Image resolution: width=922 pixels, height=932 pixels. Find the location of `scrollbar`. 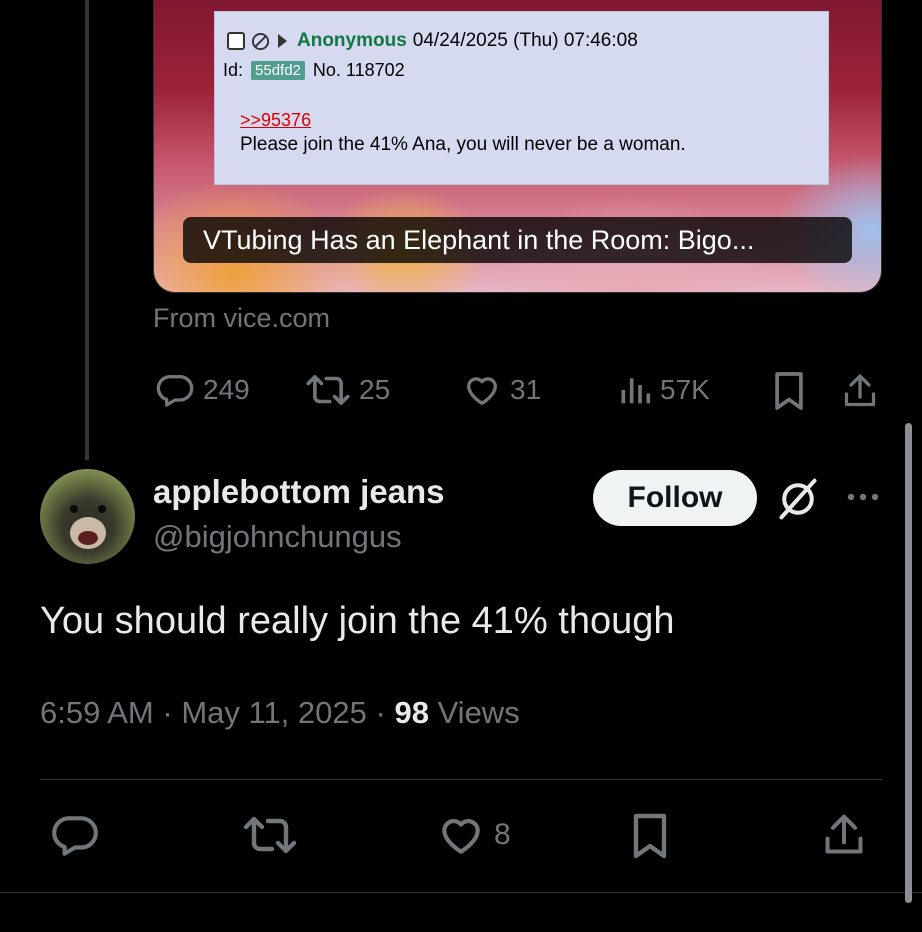

scrollbar is located at coordinates (908, 663).